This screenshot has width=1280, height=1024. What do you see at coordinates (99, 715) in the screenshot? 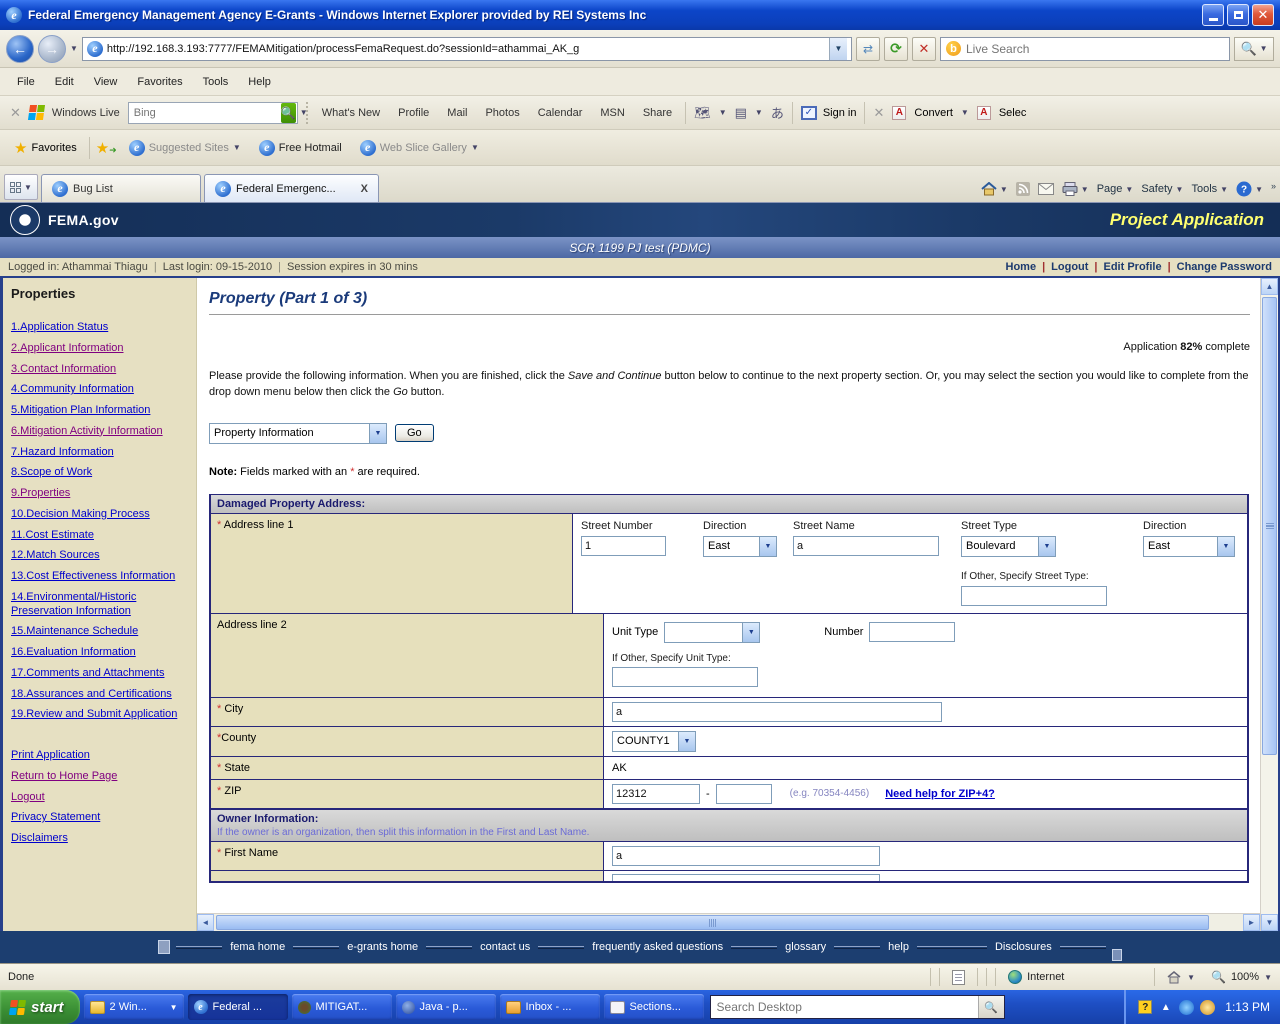
I see `sidebar-item-review-and-submit: 19.Review and Submit Application` at bounding box center [99, 715].